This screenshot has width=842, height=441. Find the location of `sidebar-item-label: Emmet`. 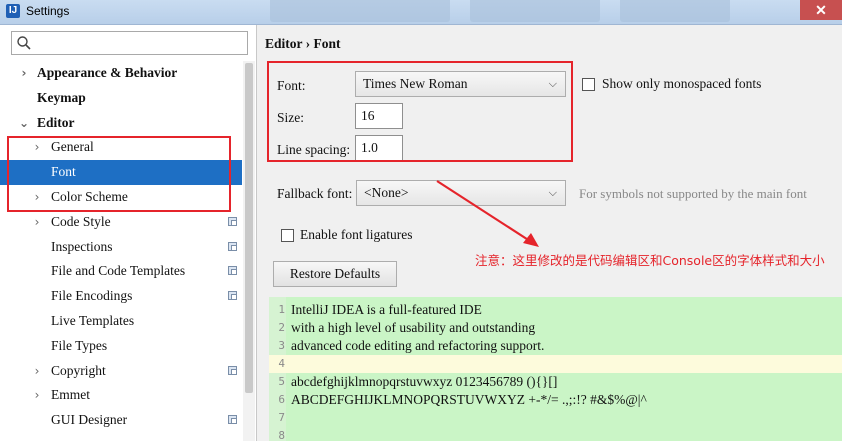

sidebar-item-label: Emmet is located at coordinates (70, 395).